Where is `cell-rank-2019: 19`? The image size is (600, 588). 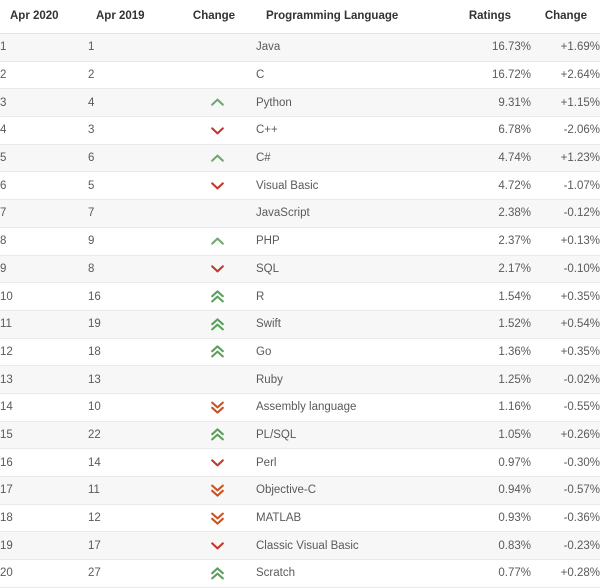
cell-rank-2019: 19 is located at coordinates (133, 324).